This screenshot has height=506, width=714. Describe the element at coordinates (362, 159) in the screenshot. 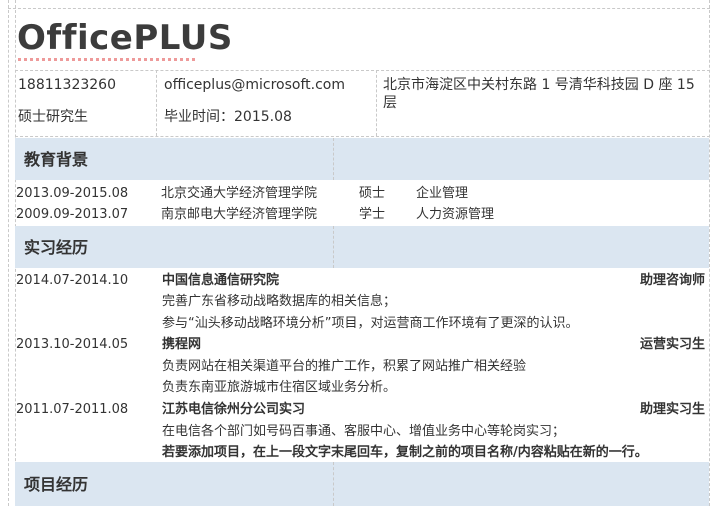

I see `section-bar-education` at that location.